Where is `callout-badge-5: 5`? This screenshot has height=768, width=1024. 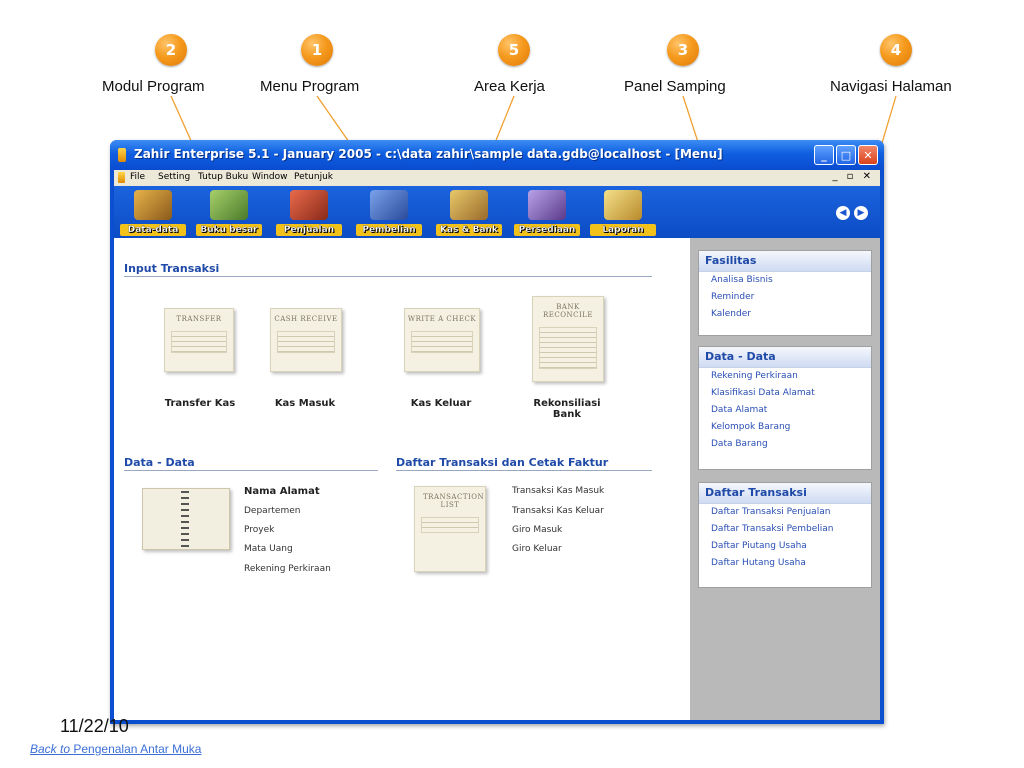 callout-badge-5: 5 is located at coordinates (514, 50).